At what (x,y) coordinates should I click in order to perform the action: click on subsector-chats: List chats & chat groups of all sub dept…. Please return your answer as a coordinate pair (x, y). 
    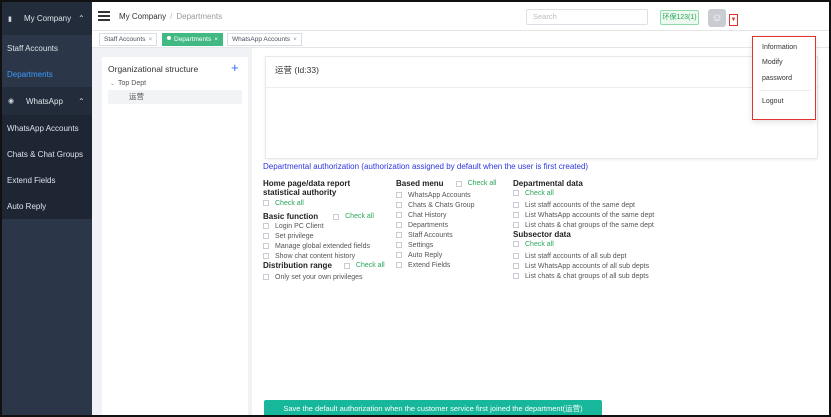
    Looking at the image, I should click on (598, 276).